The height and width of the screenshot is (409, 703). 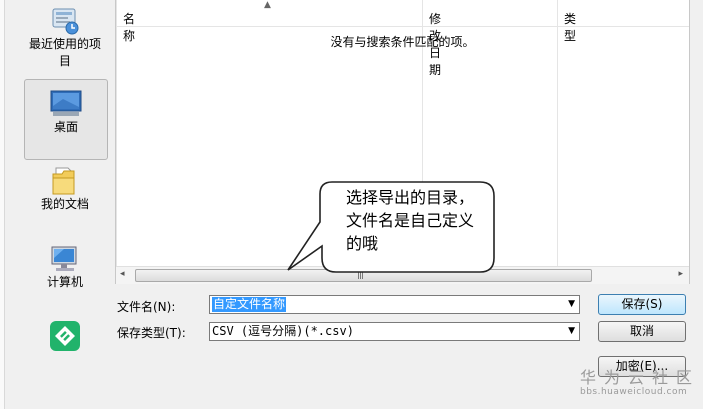 I want to click on callout-line: 文件名是自己定义, so click(x=410, y=220).